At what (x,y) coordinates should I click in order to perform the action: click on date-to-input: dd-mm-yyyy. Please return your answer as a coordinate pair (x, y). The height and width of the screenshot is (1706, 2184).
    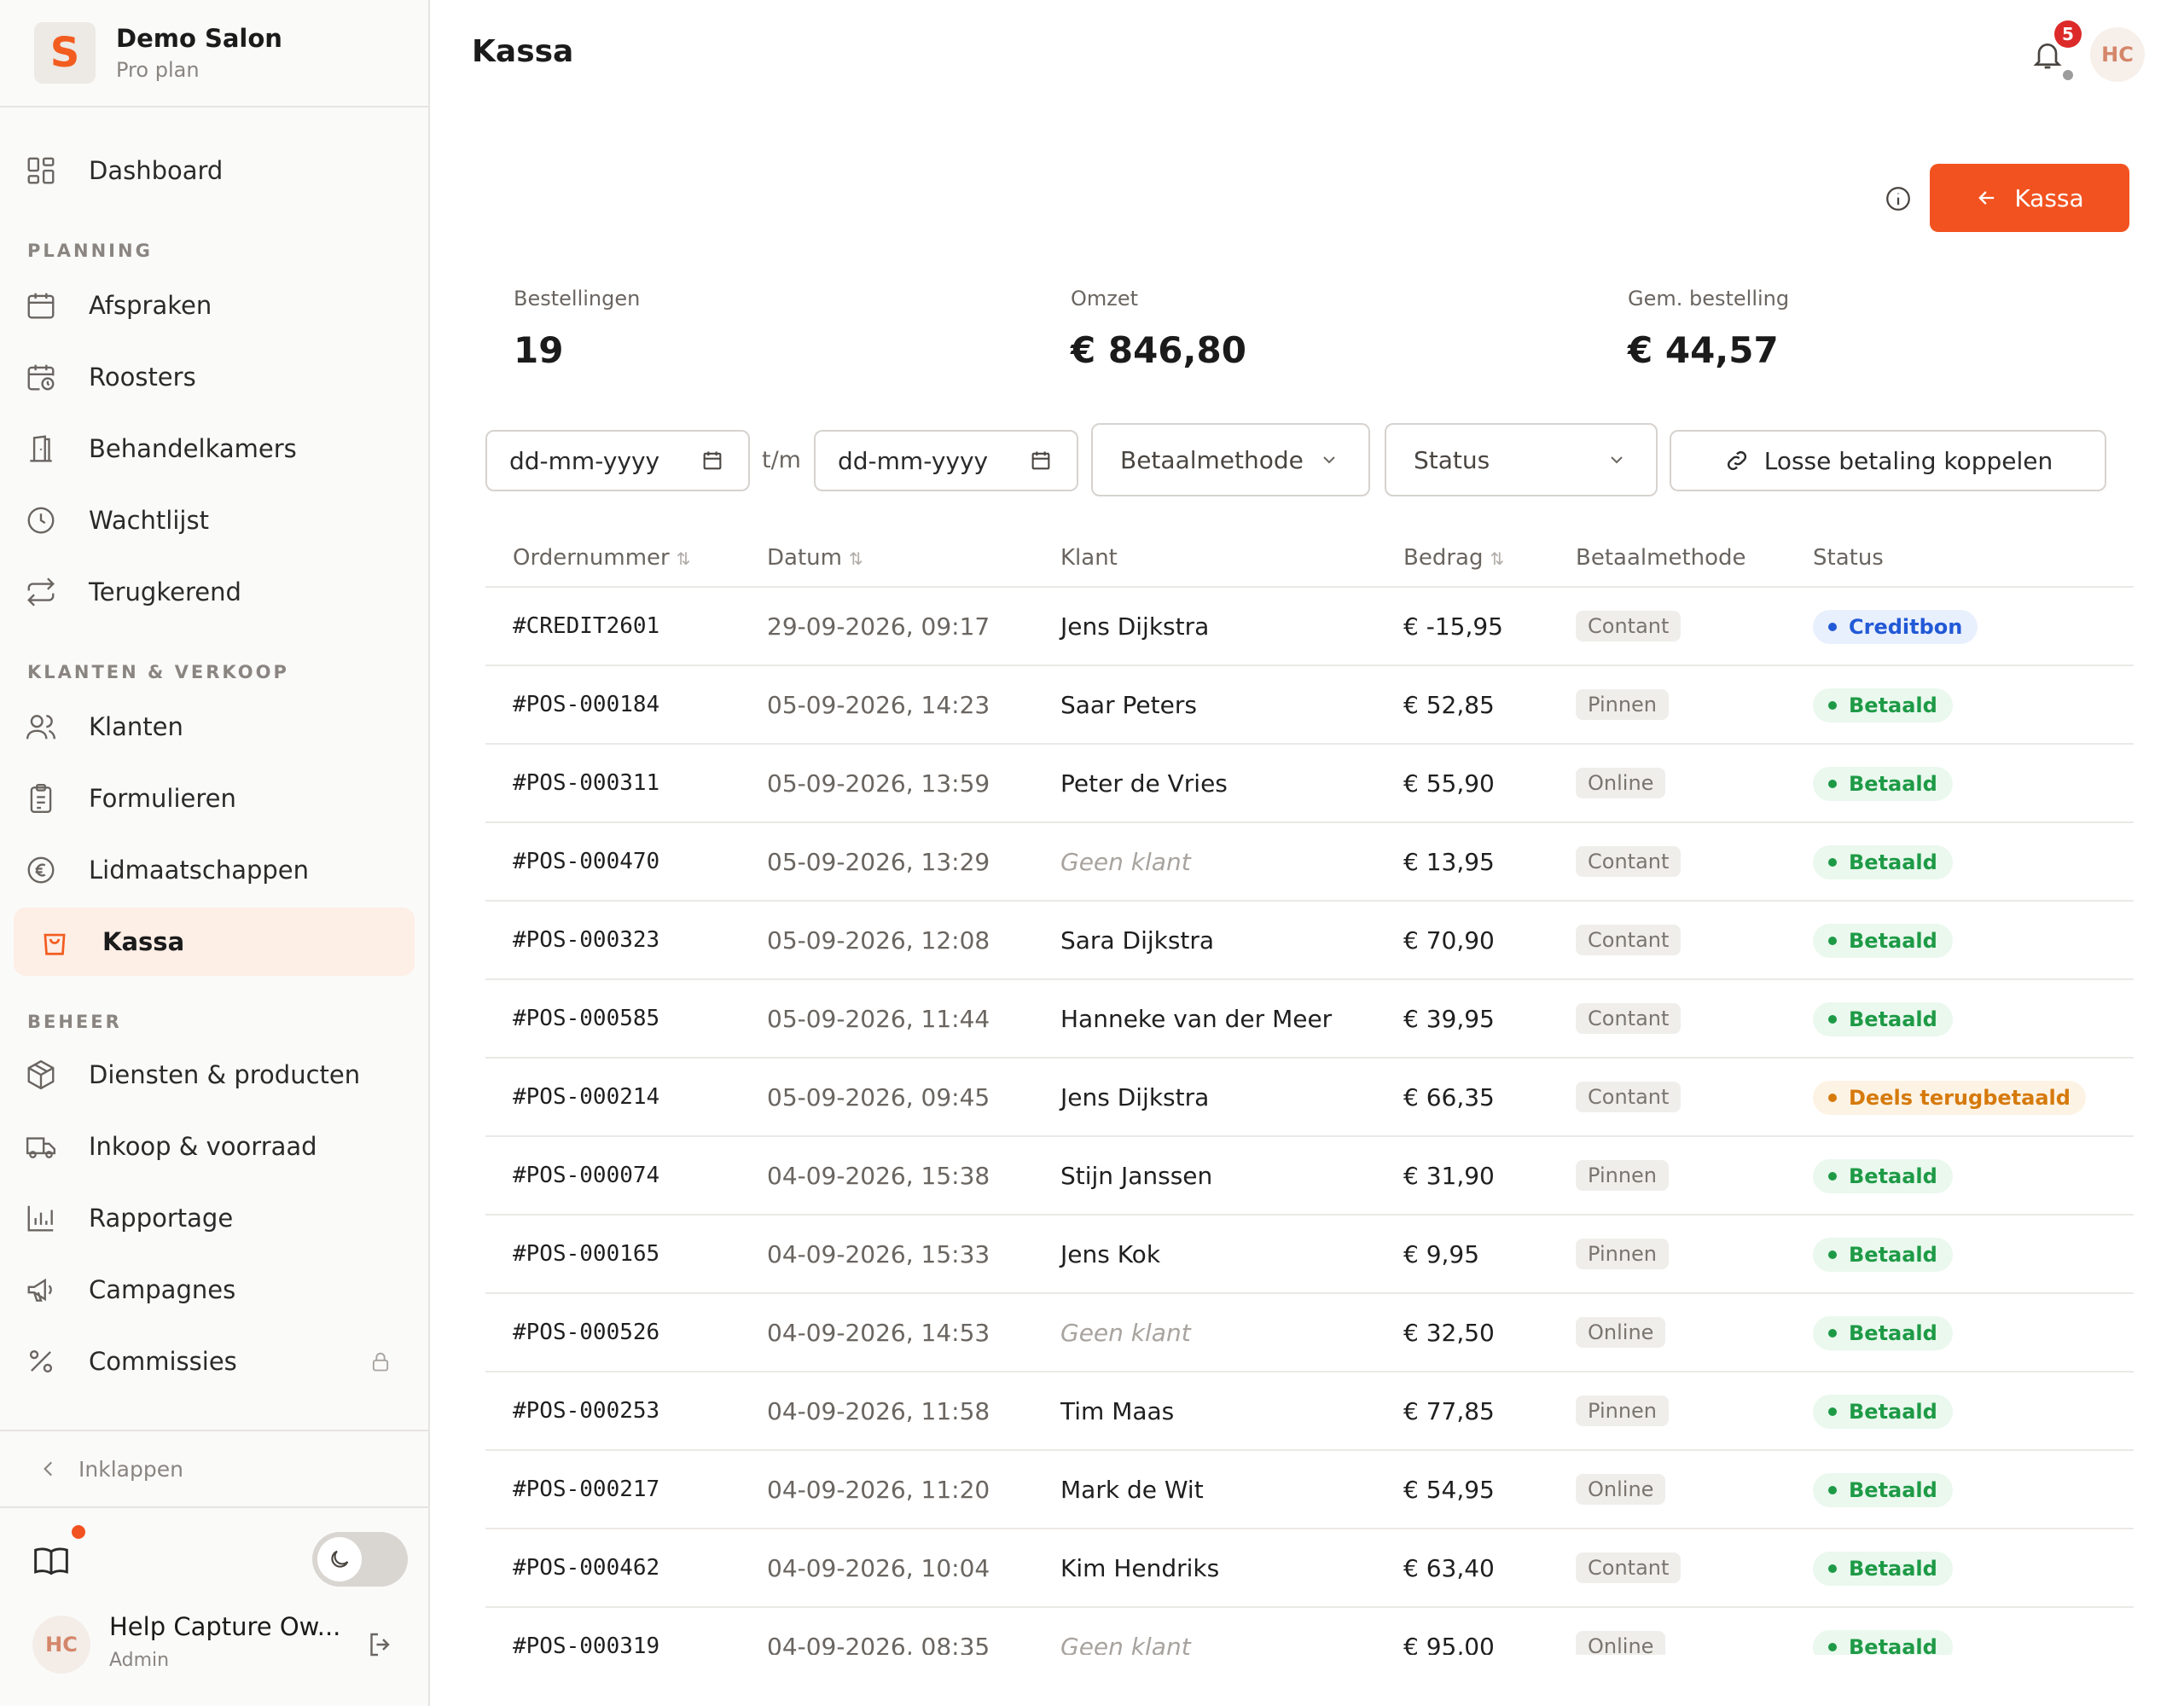
    Looking at the image, I should click on (946, 460).